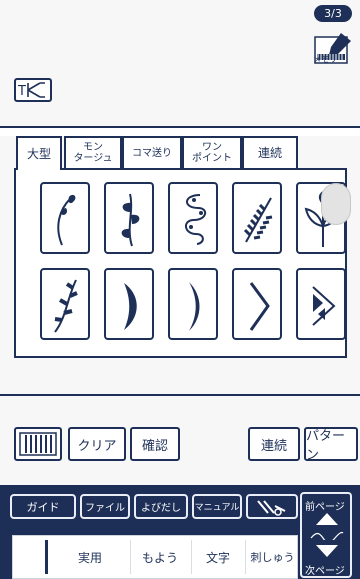 This screenshot has height=579, width=360. I want to click on tab-bar, so click(180, 131).